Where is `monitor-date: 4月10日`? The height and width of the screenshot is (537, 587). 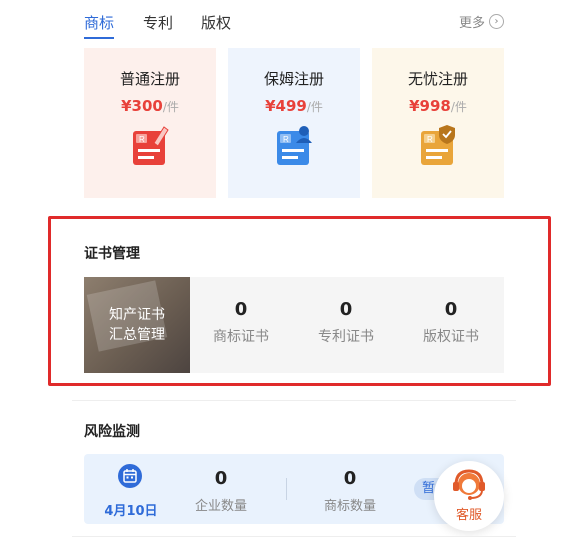 monitor-date: 4月10日 is located at coordinates (131, 511).